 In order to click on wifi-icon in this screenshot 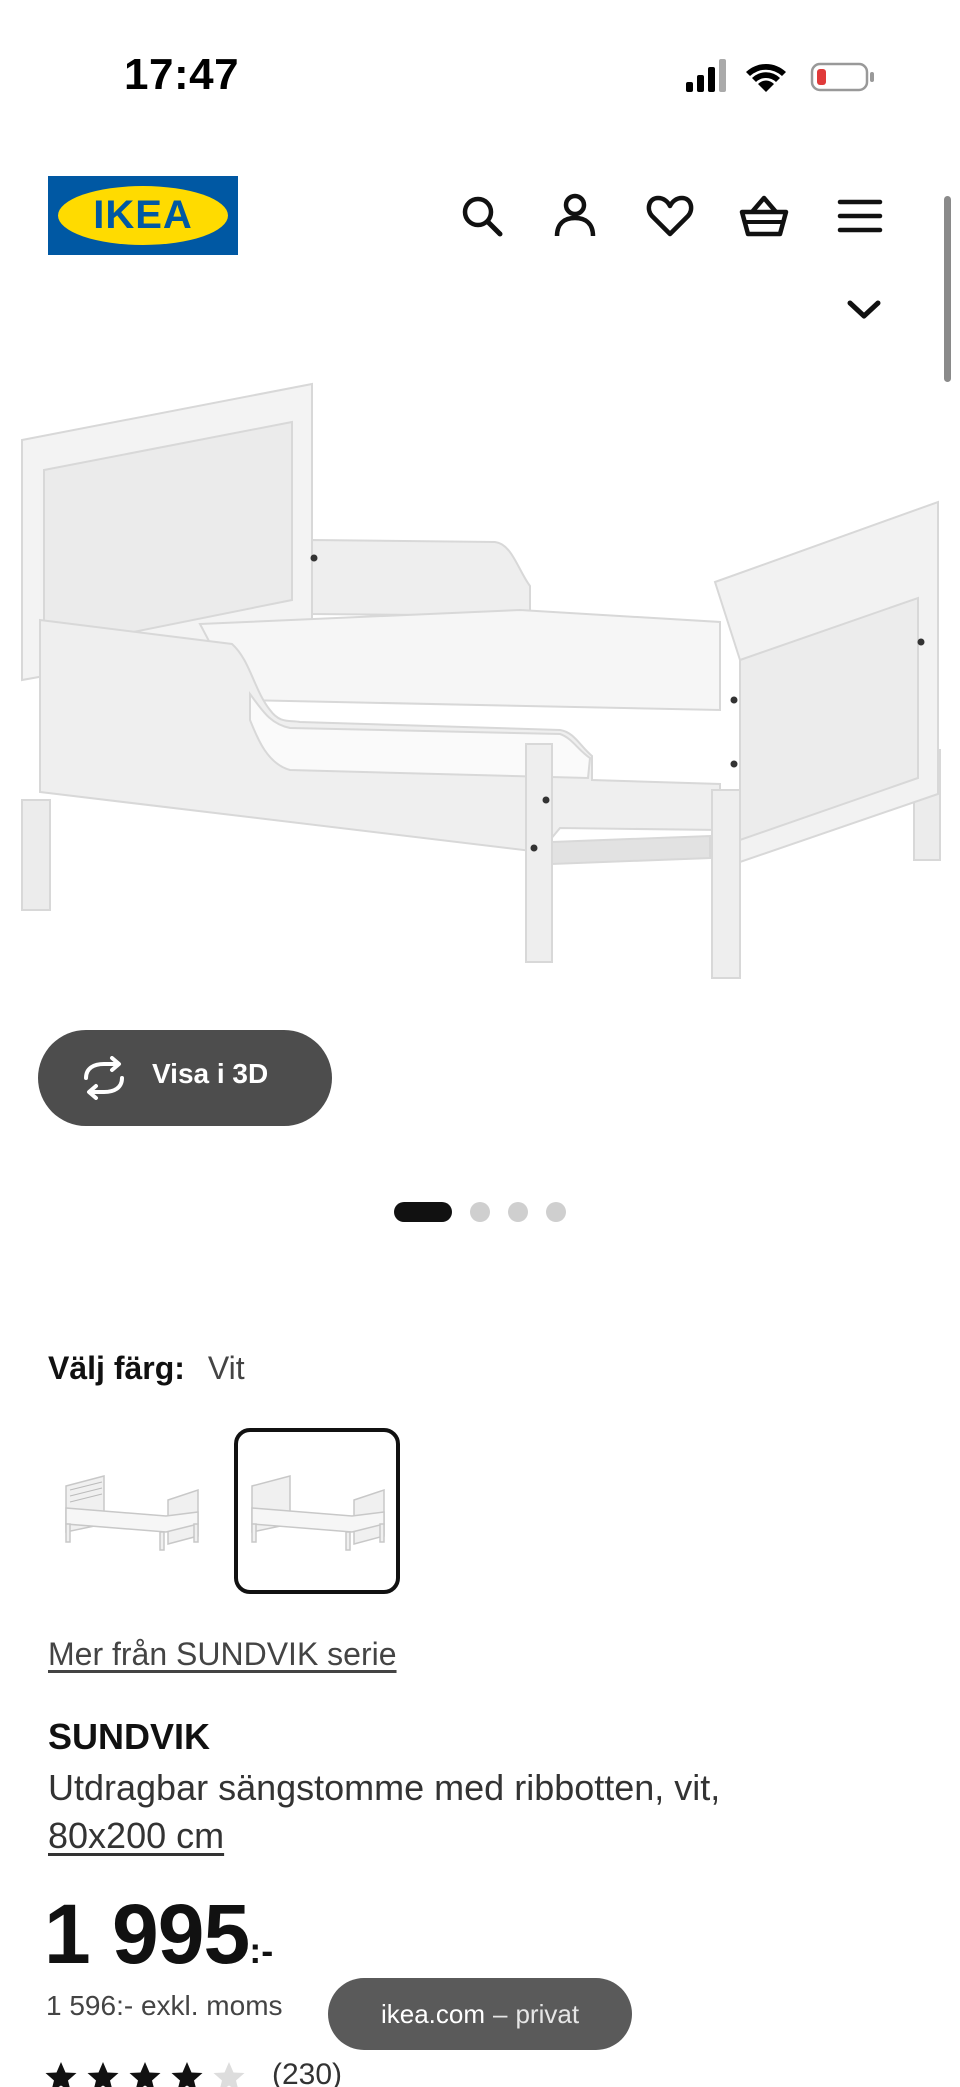, I will do `click(766, 77)`.